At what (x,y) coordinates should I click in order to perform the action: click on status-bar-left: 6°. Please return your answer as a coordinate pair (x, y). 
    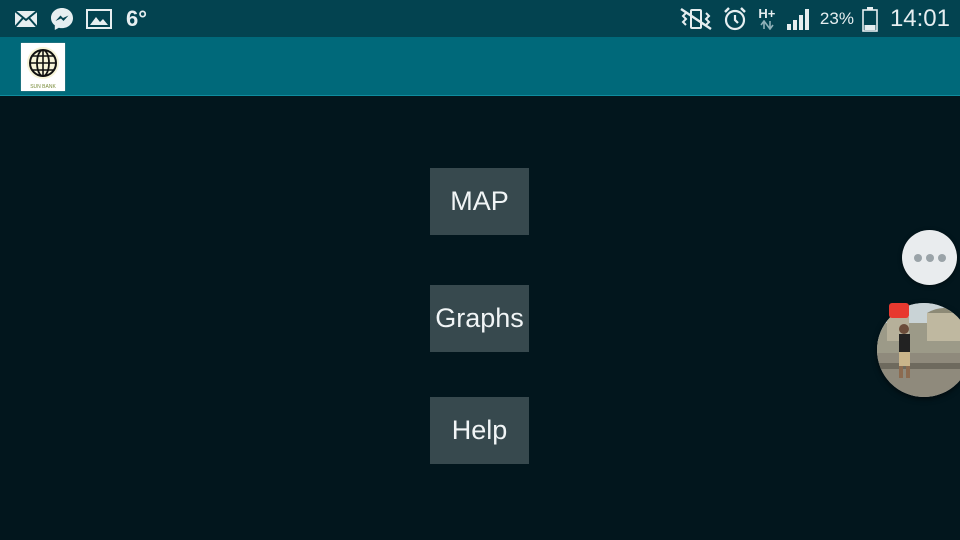
    Looking at the image, I should click on (80, 18).